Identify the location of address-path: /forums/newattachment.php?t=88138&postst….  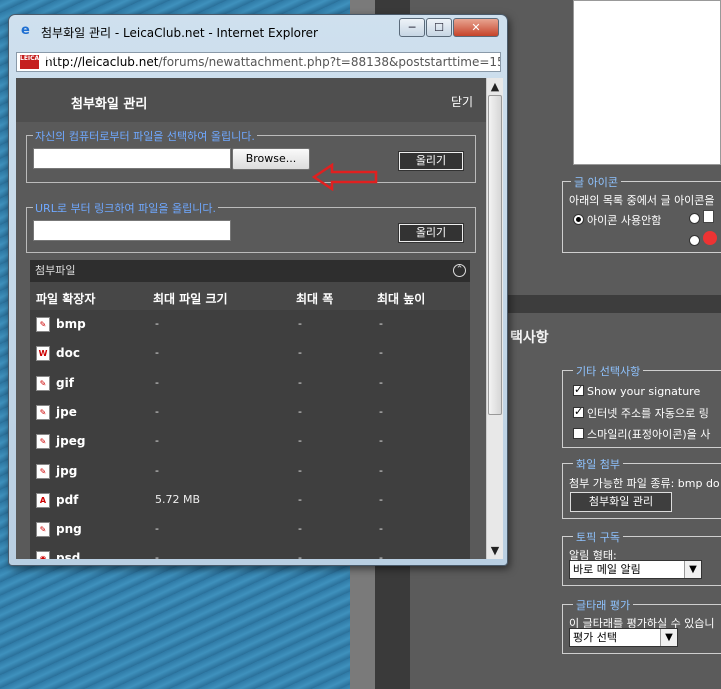
(329, 62).